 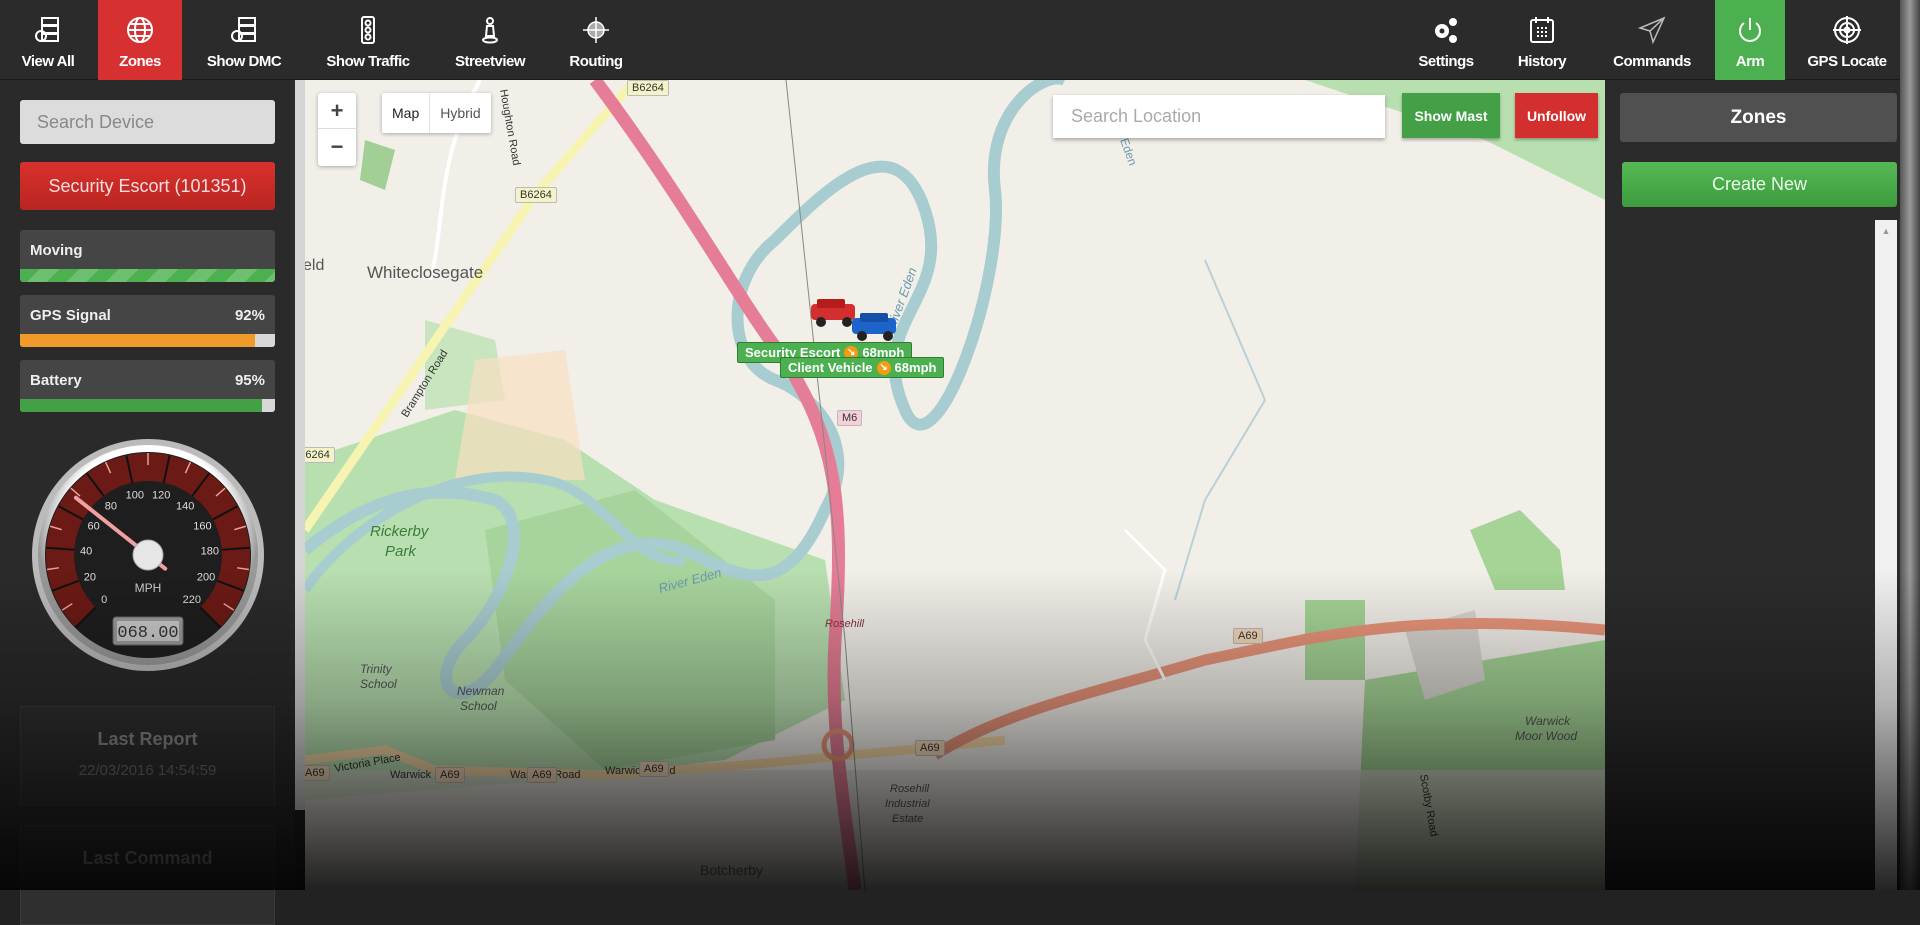 I want to click on moving-bar, so click(x=147, y=275).